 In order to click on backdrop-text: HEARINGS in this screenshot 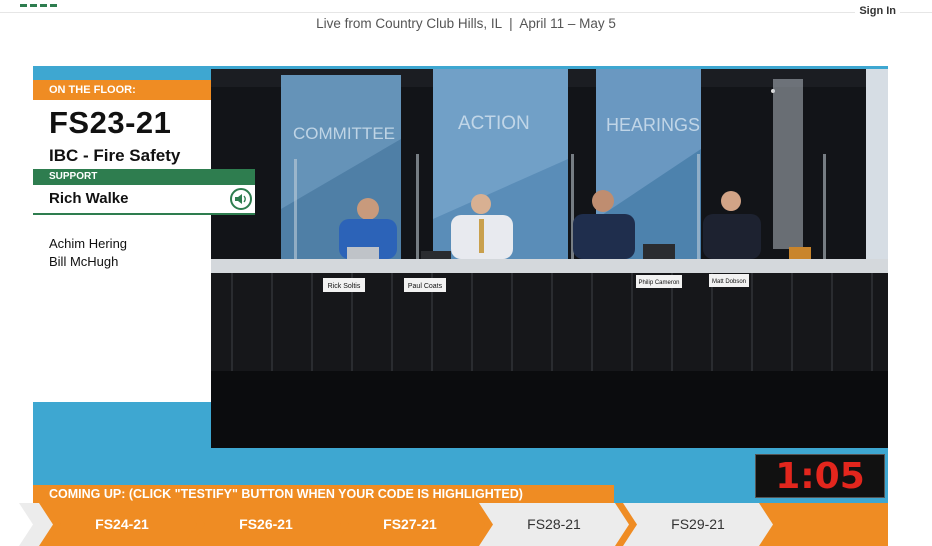, I will do `click(653, 125)`.